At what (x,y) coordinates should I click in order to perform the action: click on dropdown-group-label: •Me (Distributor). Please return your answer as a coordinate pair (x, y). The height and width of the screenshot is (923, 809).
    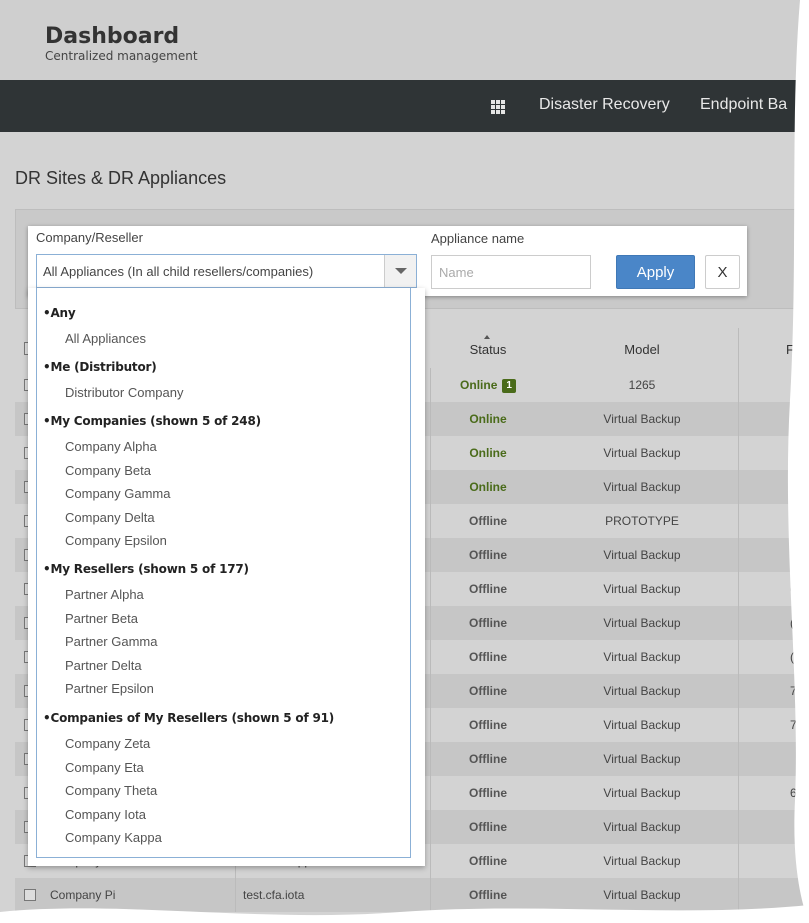
    Looking at the image, I should click on (100, 367).